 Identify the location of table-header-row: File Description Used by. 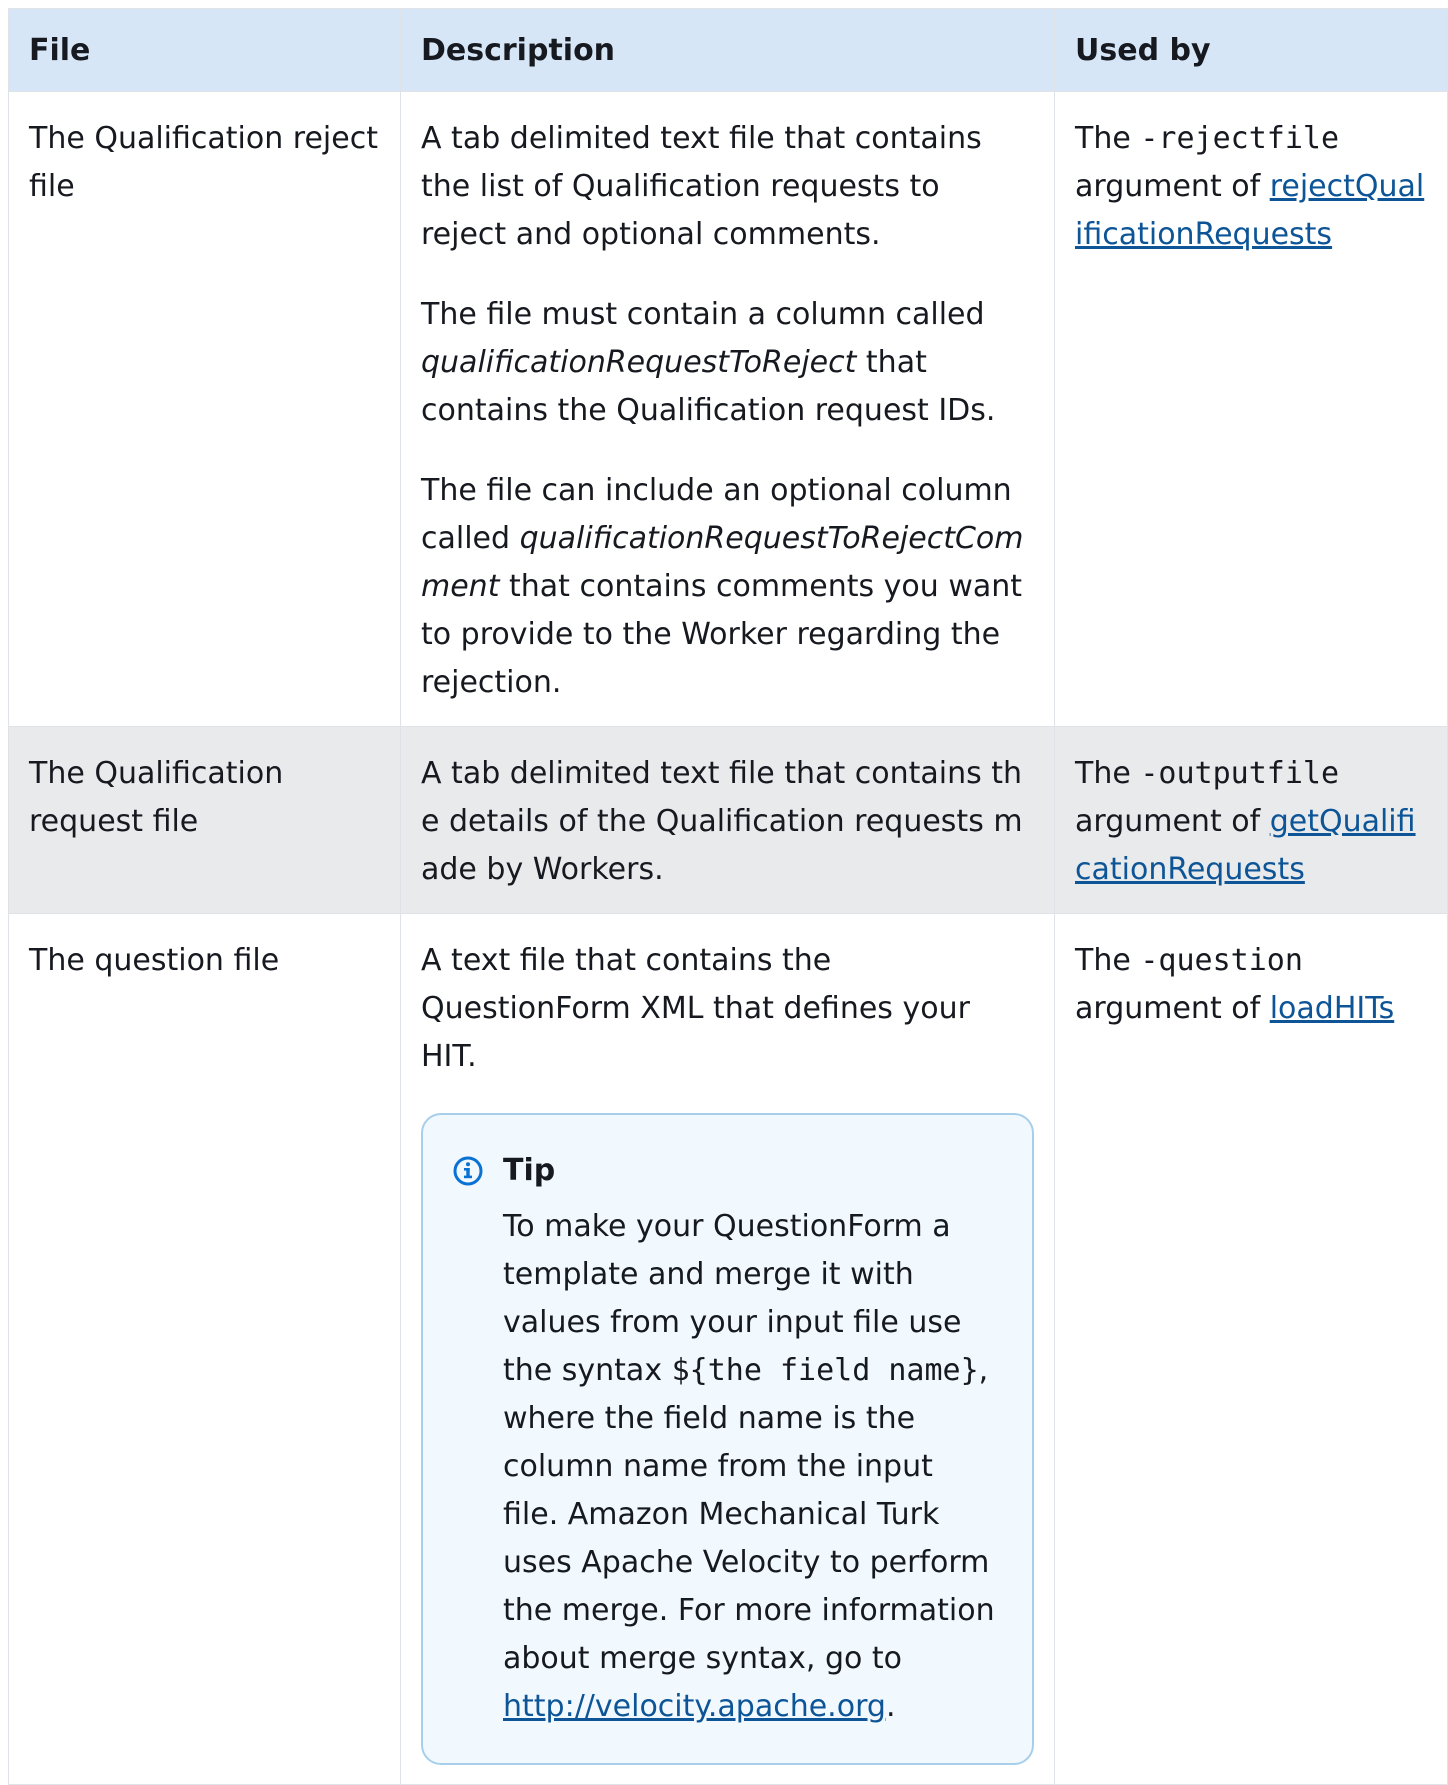
(728, 50).